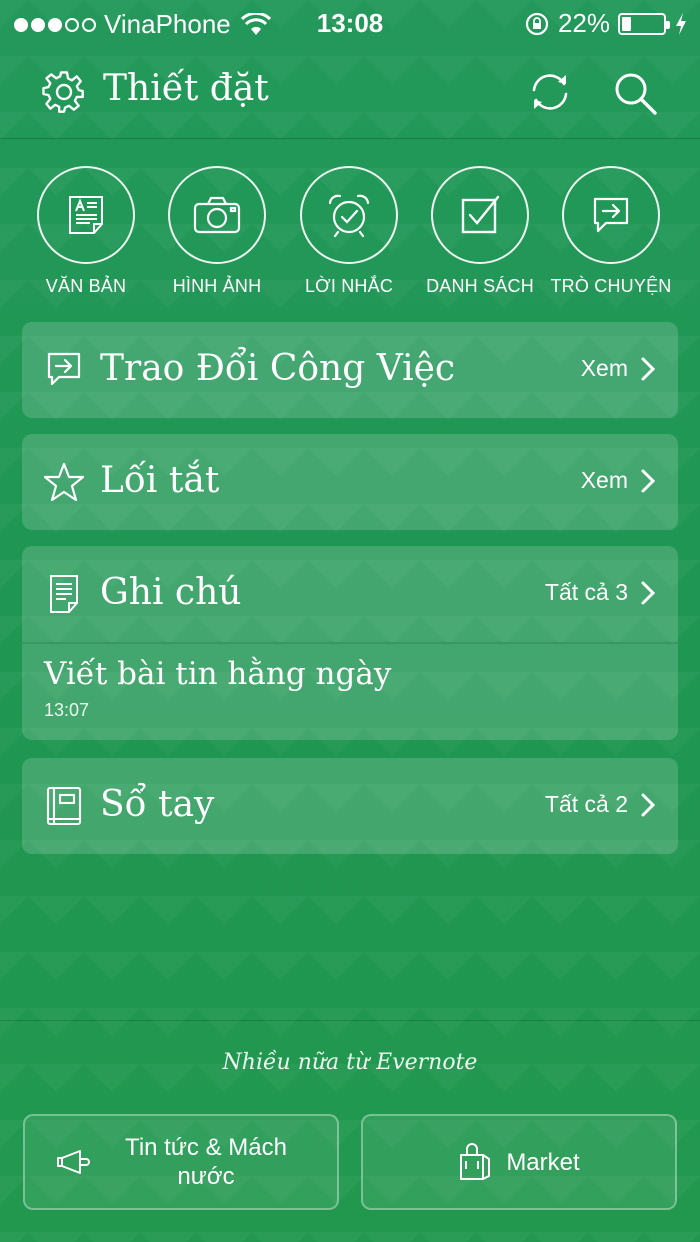 This screenshot has width=700, height=1242. What do you see at coordinates (171, 592) in the screenshot?
I see `notes-title: Ghi chú` at bounding box center [171, 592].